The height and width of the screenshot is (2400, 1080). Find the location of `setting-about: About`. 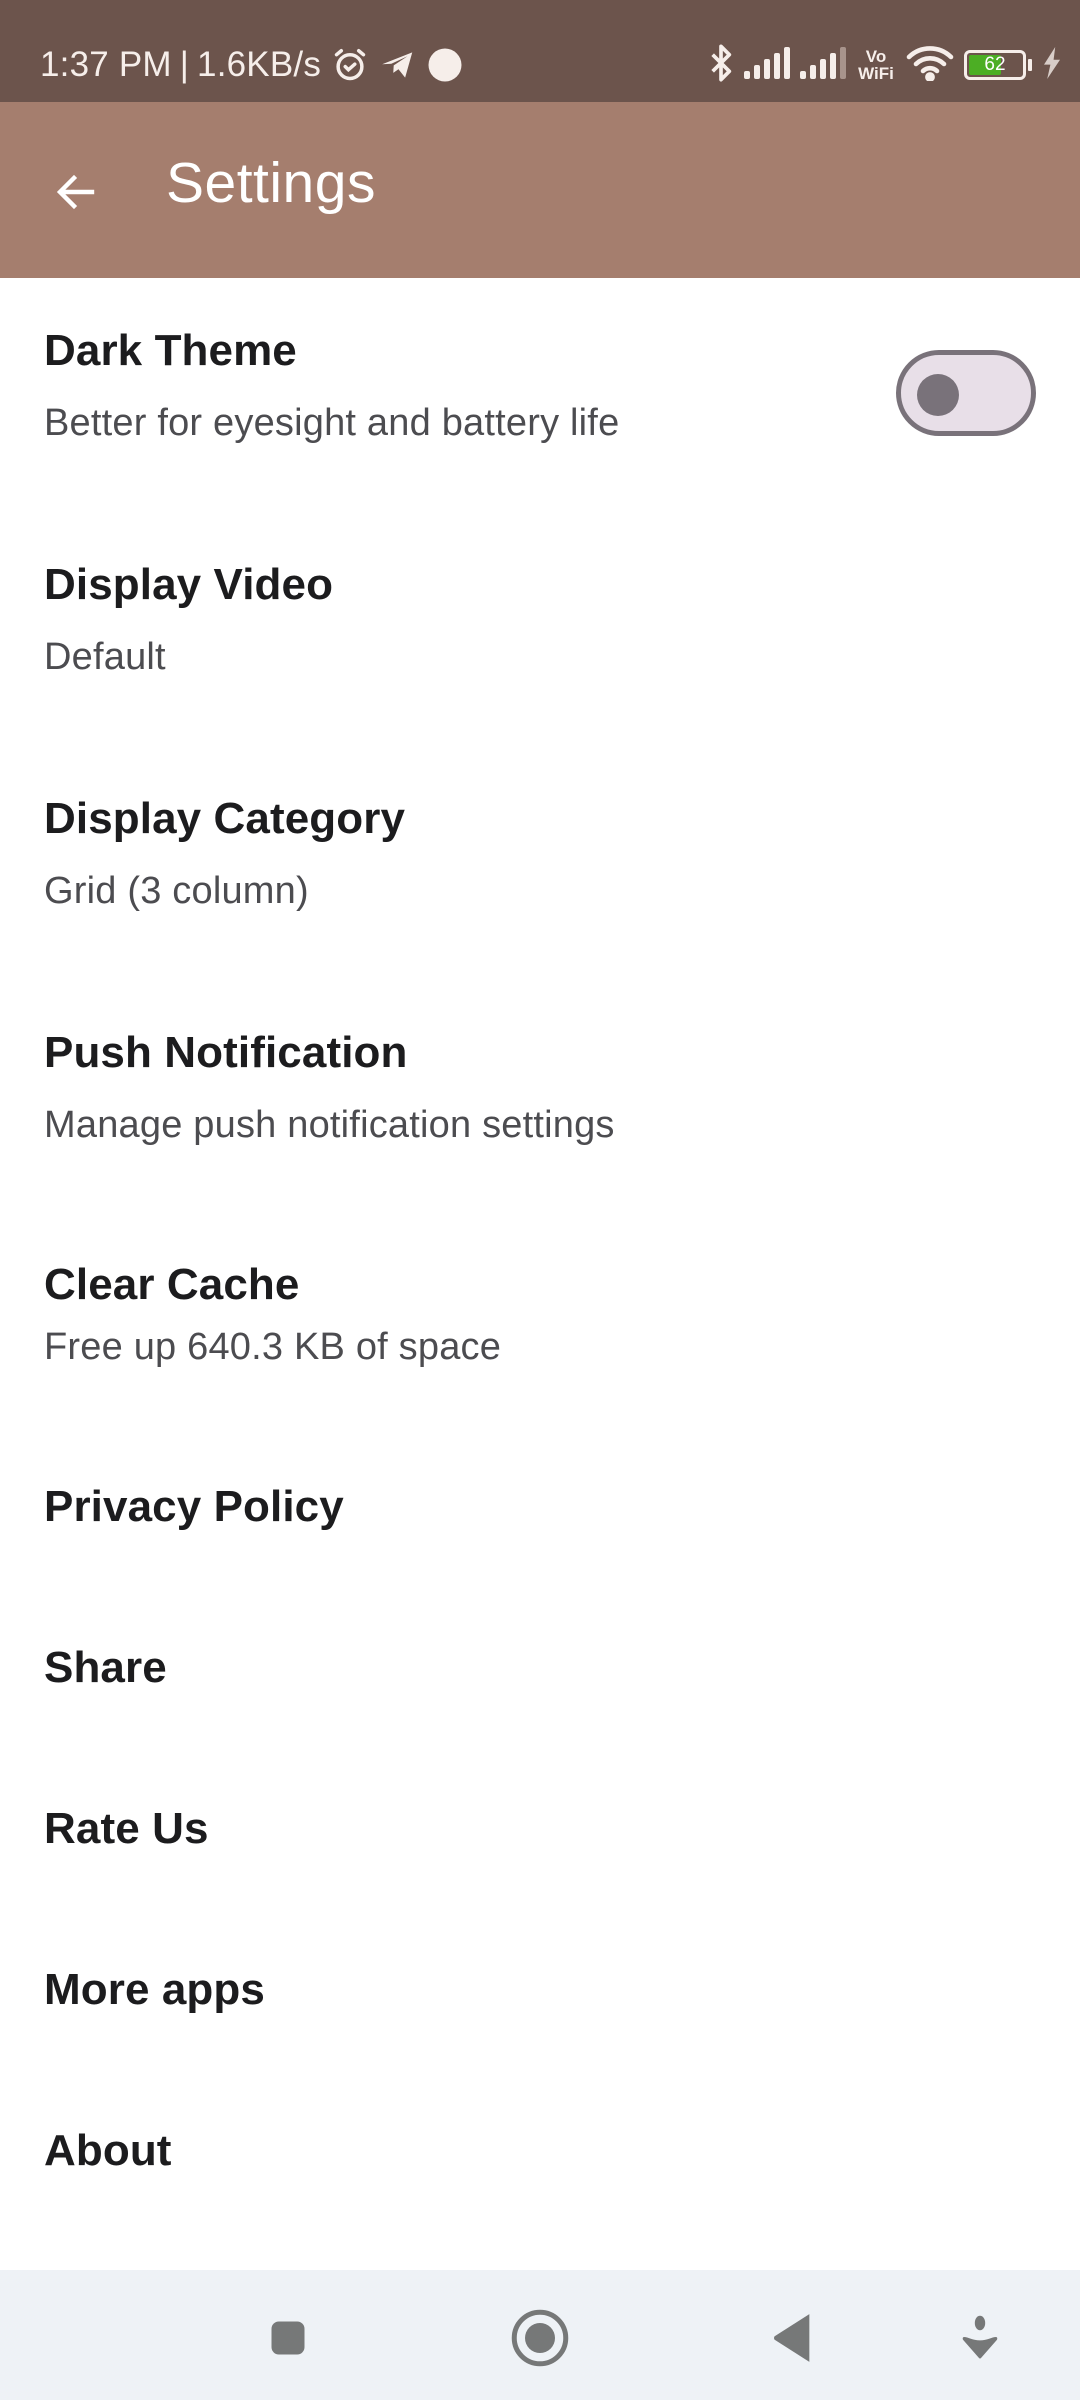

setting-about: About is located at coordinates (540, 2164).